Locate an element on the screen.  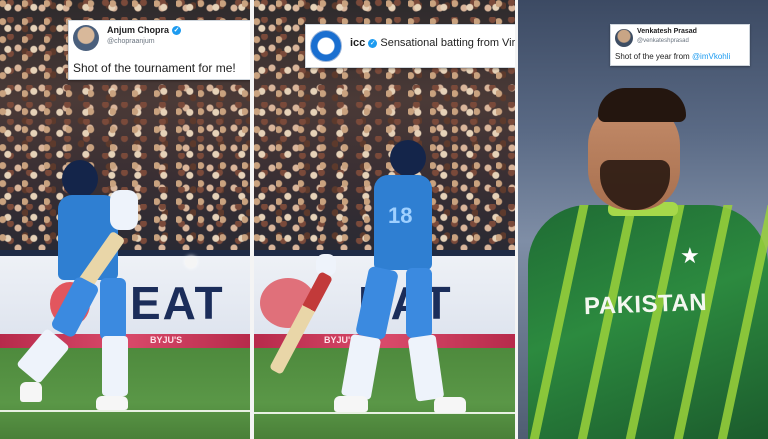
jersey-number: 18 is located at coordinates (400, 215).